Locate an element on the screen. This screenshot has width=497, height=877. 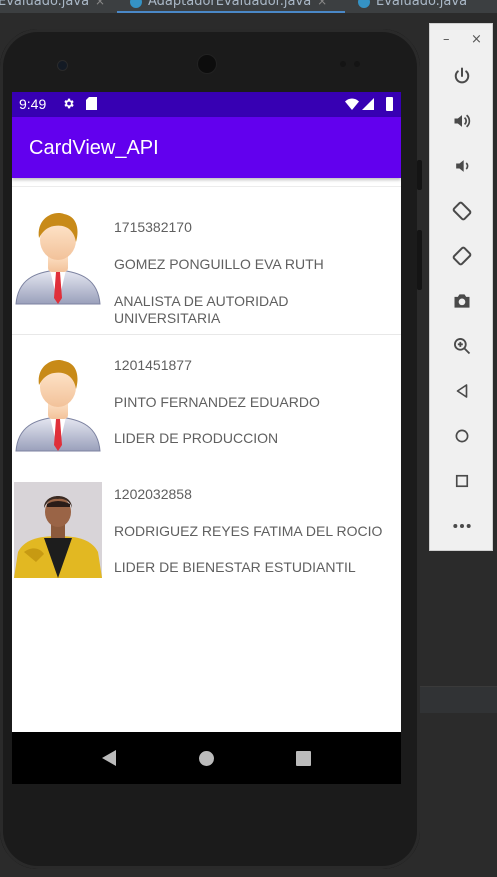
card-role: ANALISTA DE AUTORIDAD UNIVERSITARIA is located at coordinates (201, 309).